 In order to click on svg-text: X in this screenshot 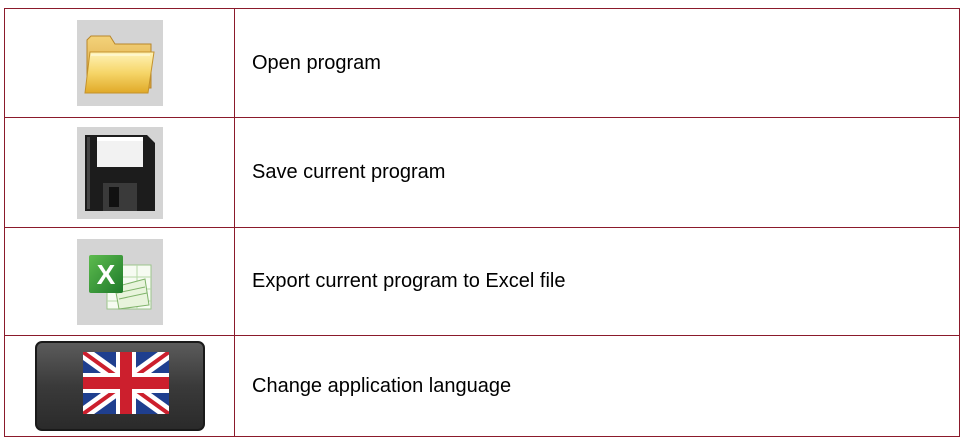, I will do `click(105, 274)`.